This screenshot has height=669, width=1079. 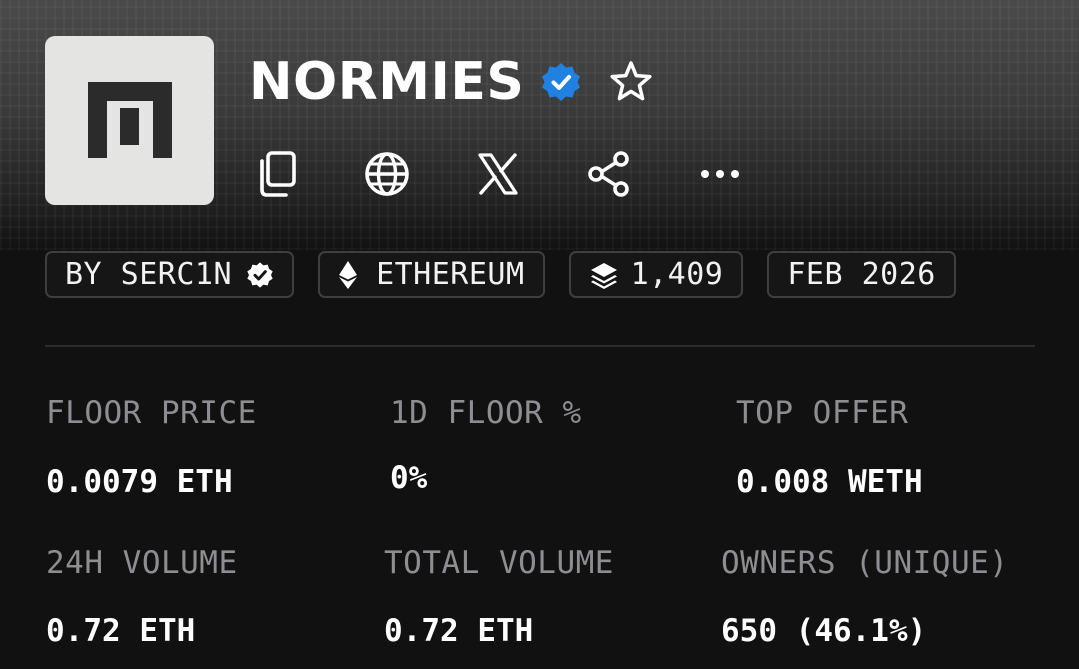 I want to click on item-count: 1,409, so click(x=677, y=274).